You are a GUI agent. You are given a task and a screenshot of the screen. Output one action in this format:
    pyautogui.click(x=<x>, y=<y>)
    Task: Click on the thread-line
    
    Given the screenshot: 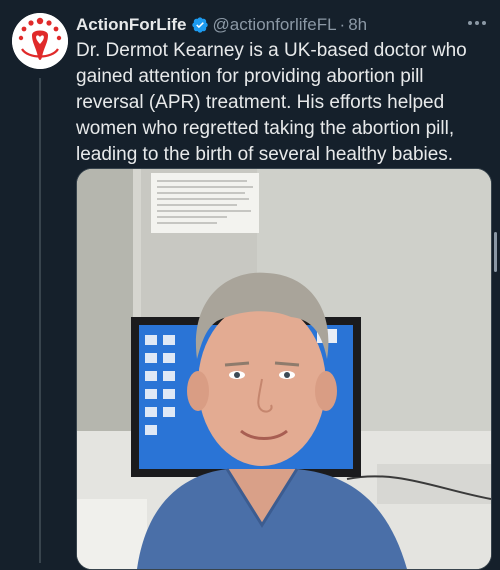 What is the action you would take?
    pyautogui.click(x=40, y=320)
    